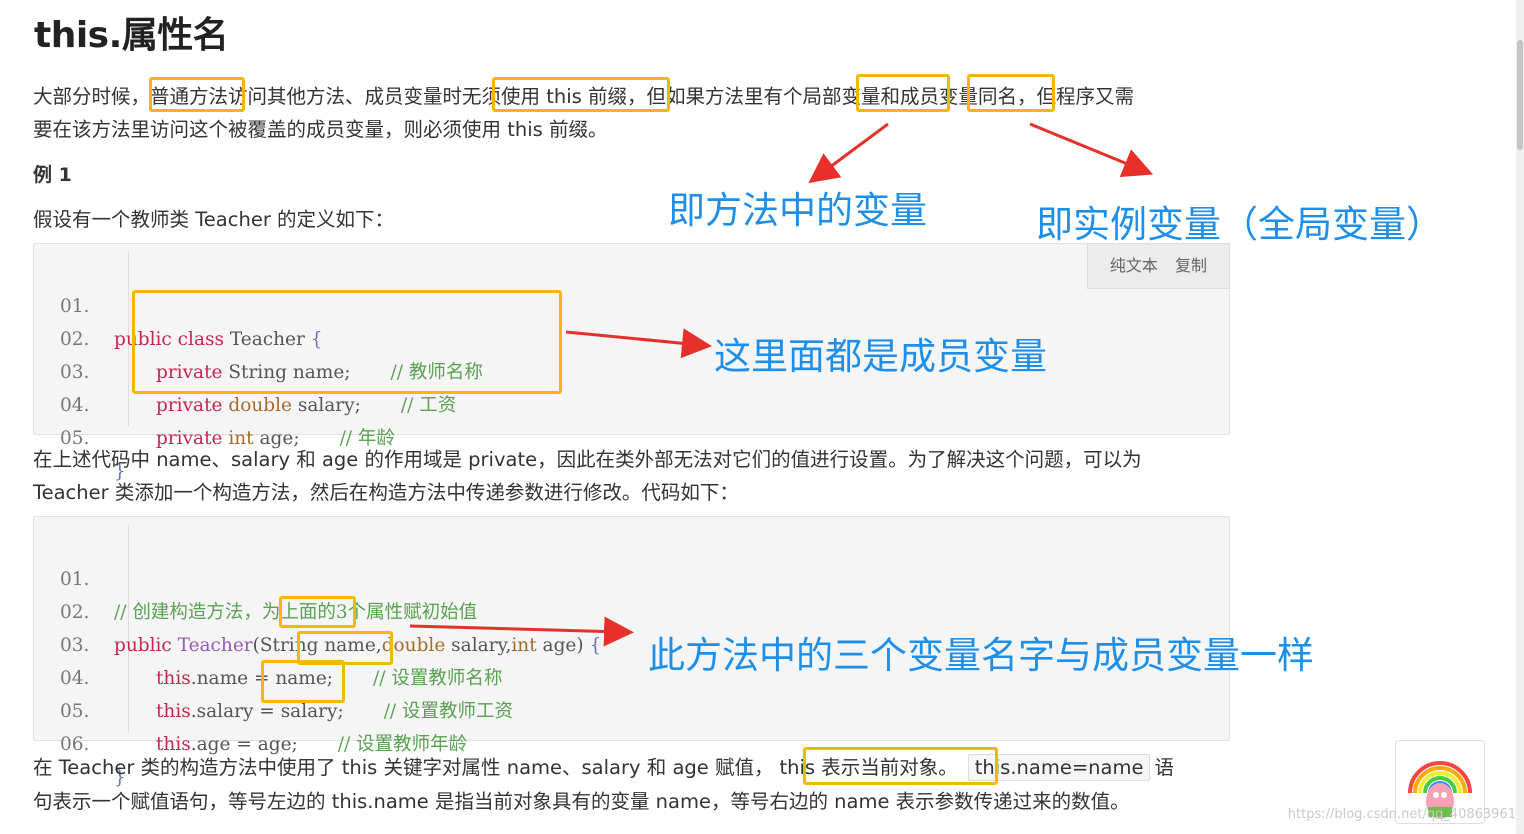 The width and height of the screenshot is (1524, 834). I want to click on watermark: https://blog.csdn.net/qq_40863961, so click(1401, 814).